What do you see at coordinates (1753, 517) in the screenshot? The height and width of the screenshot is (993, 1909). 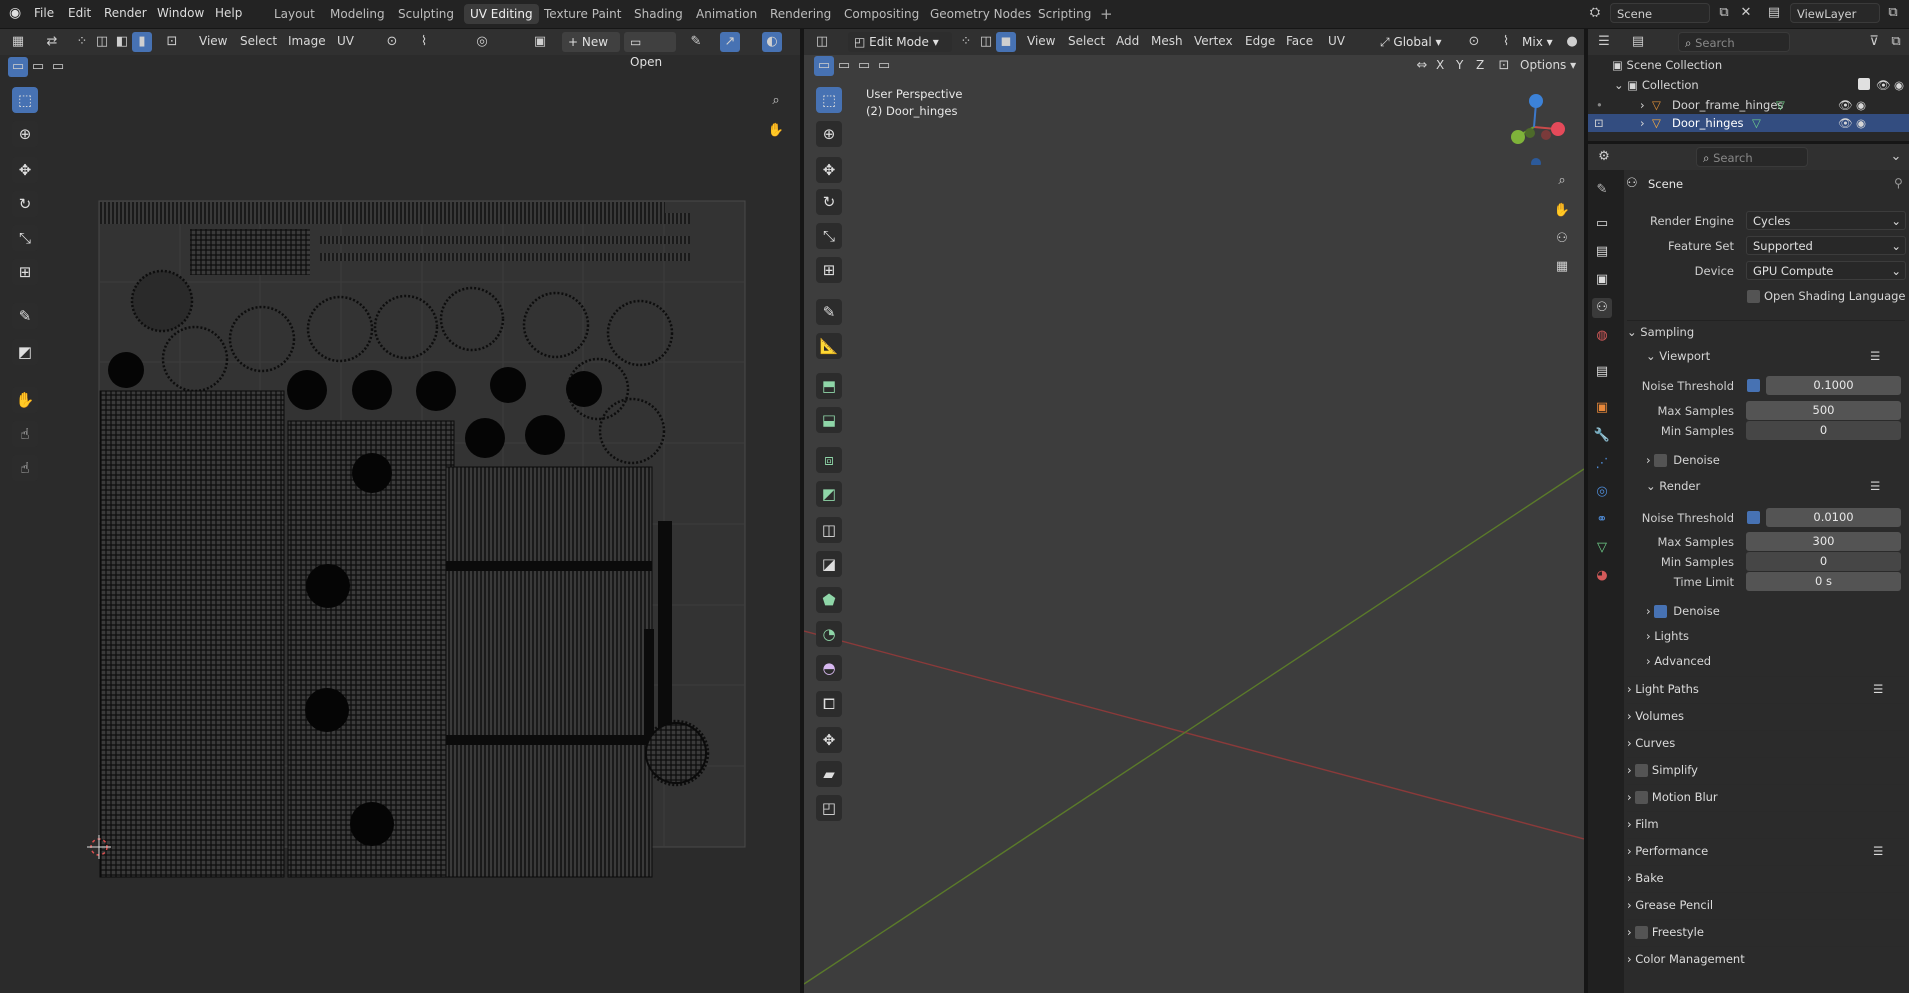 I see `render-noise-threshold-checkbox` at bounding box center [1753, 517].